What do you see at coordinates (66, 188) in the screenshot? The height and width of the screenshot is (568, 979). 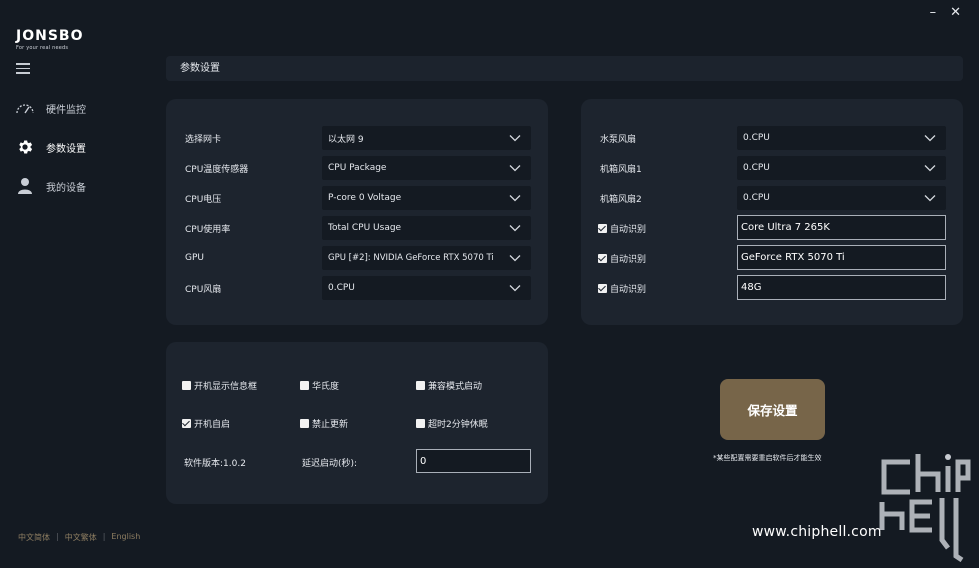 I see `sidebar-item-label: 我的设备` at bounding box center [66, 188].